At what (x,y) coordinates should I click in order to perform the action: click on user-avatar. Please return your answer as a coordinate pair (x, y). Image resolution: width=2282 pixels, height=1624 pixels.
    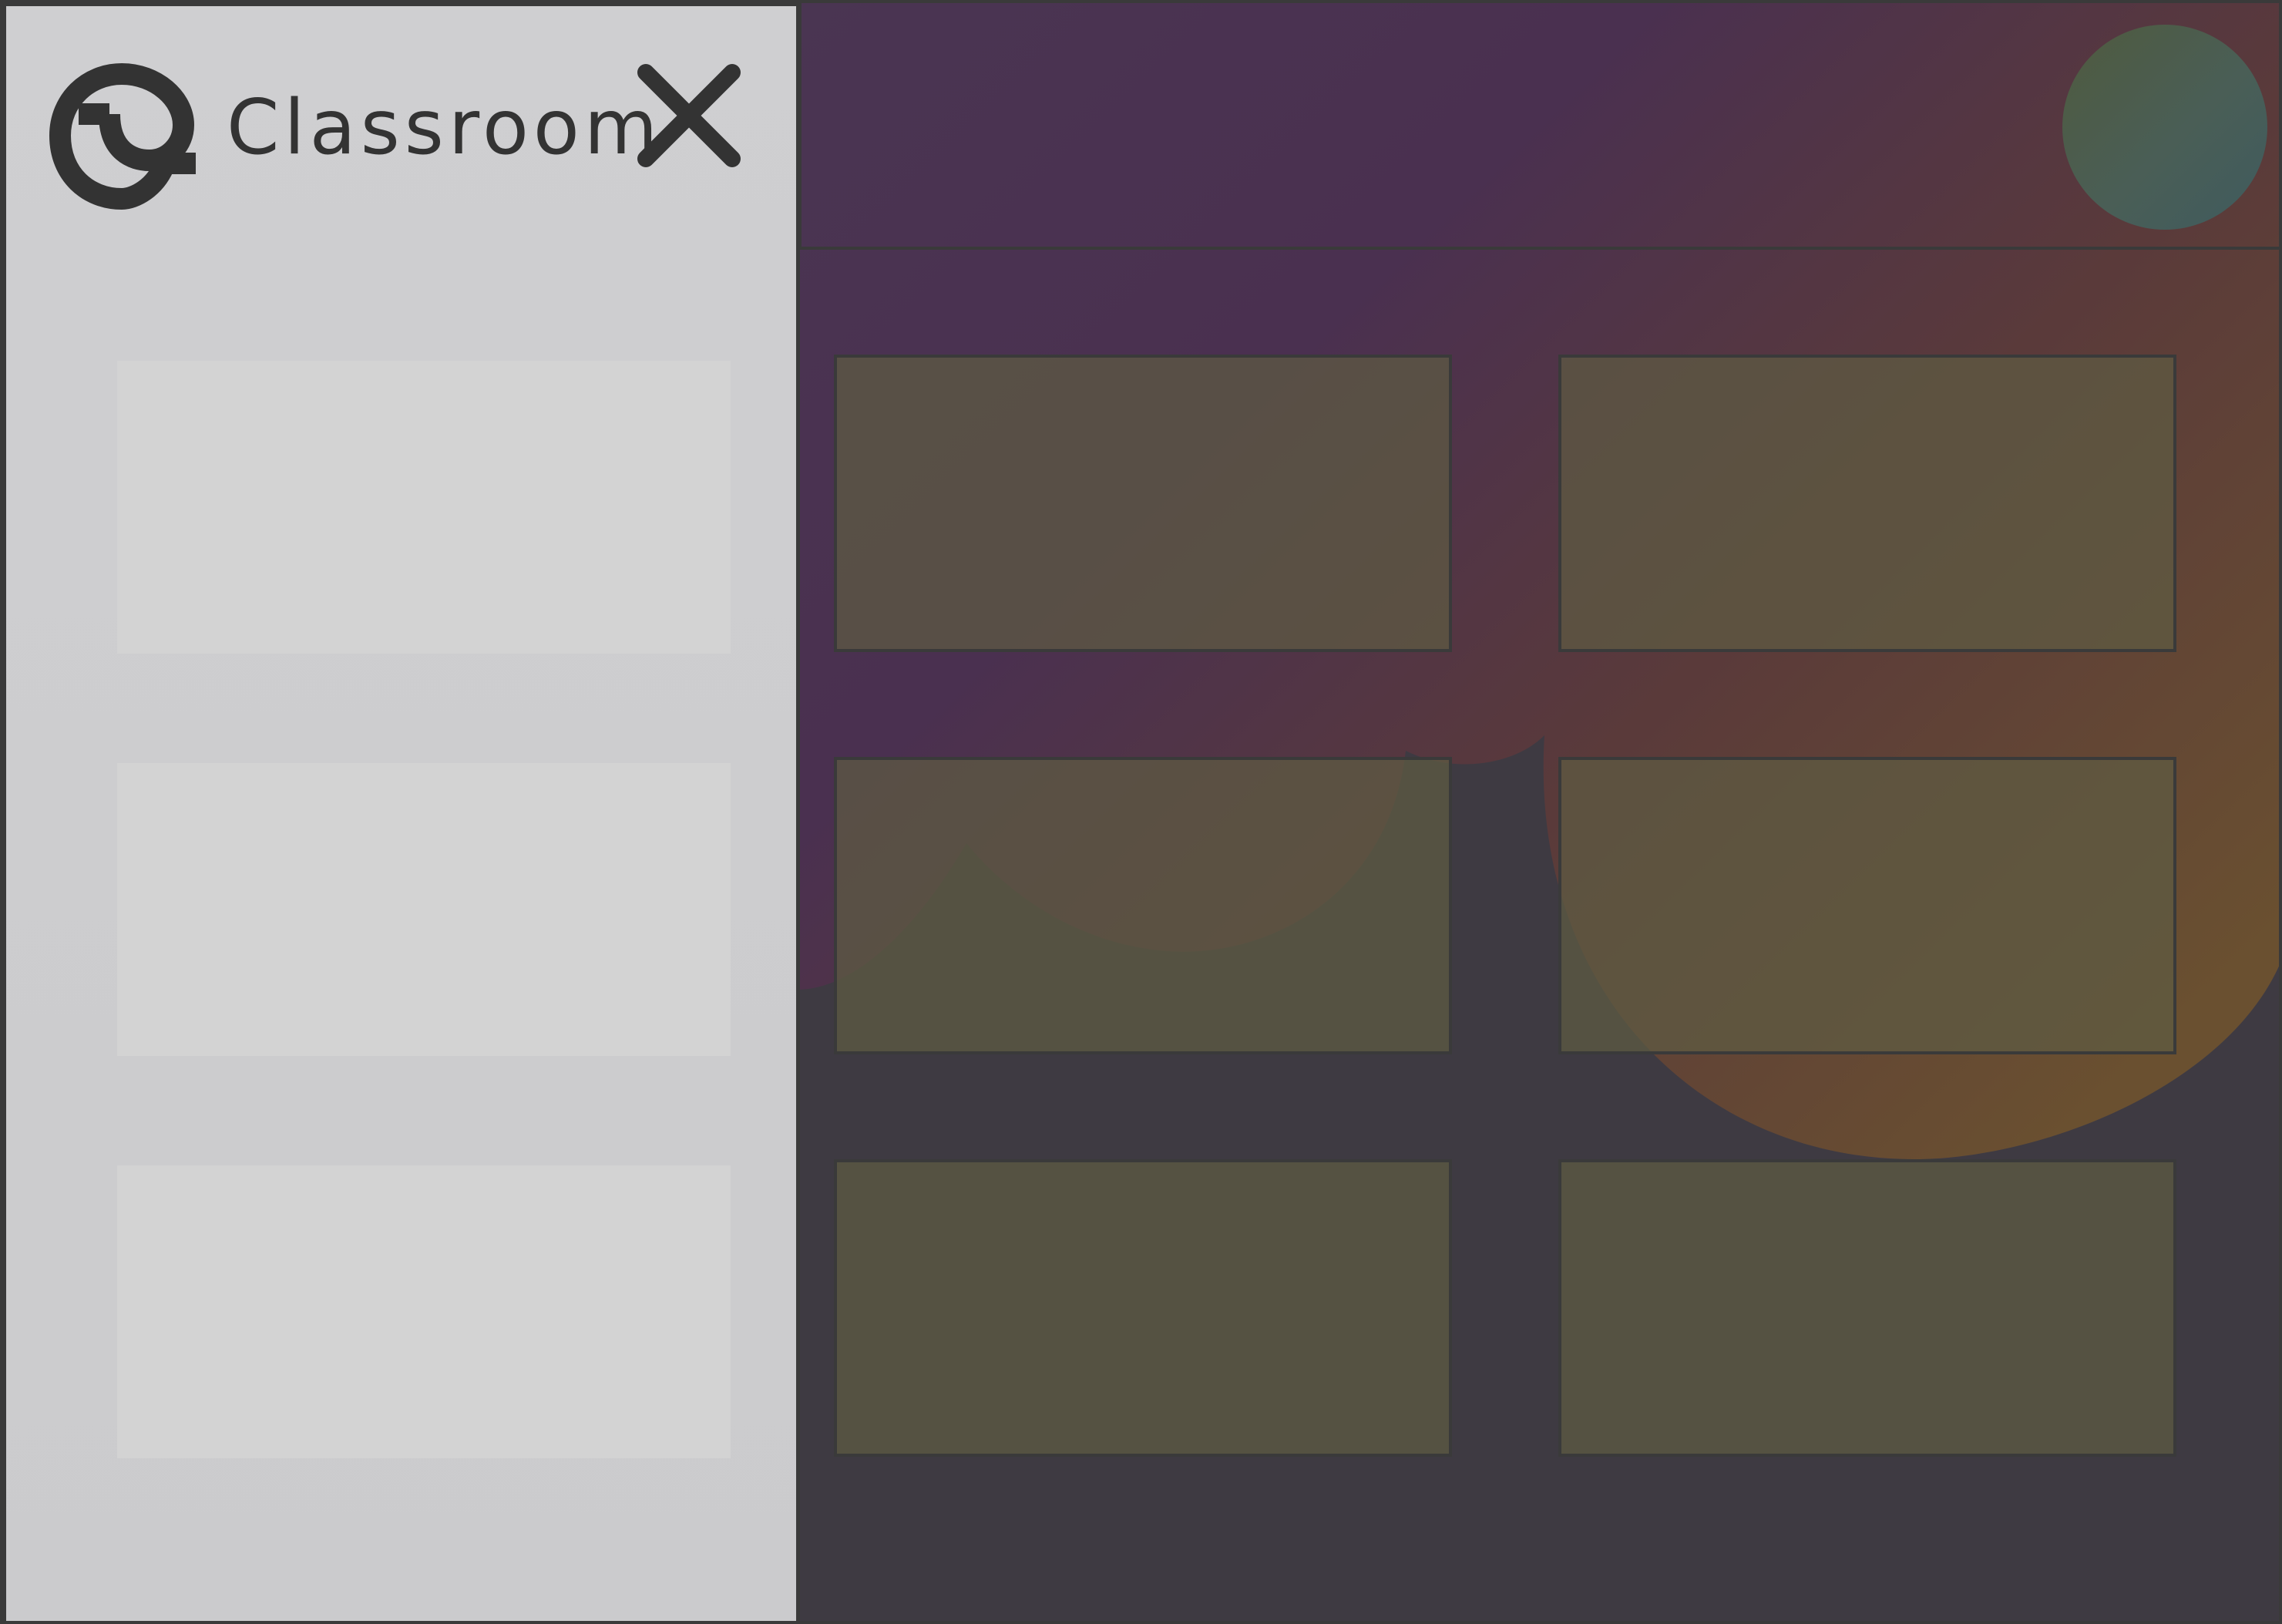
    Looking at the image, I should click on (2164, 127).